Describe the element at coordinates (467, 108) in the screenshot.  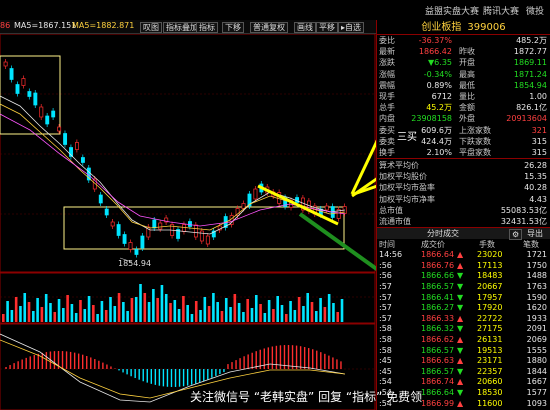
I see `quote-label: 金额` at that location.